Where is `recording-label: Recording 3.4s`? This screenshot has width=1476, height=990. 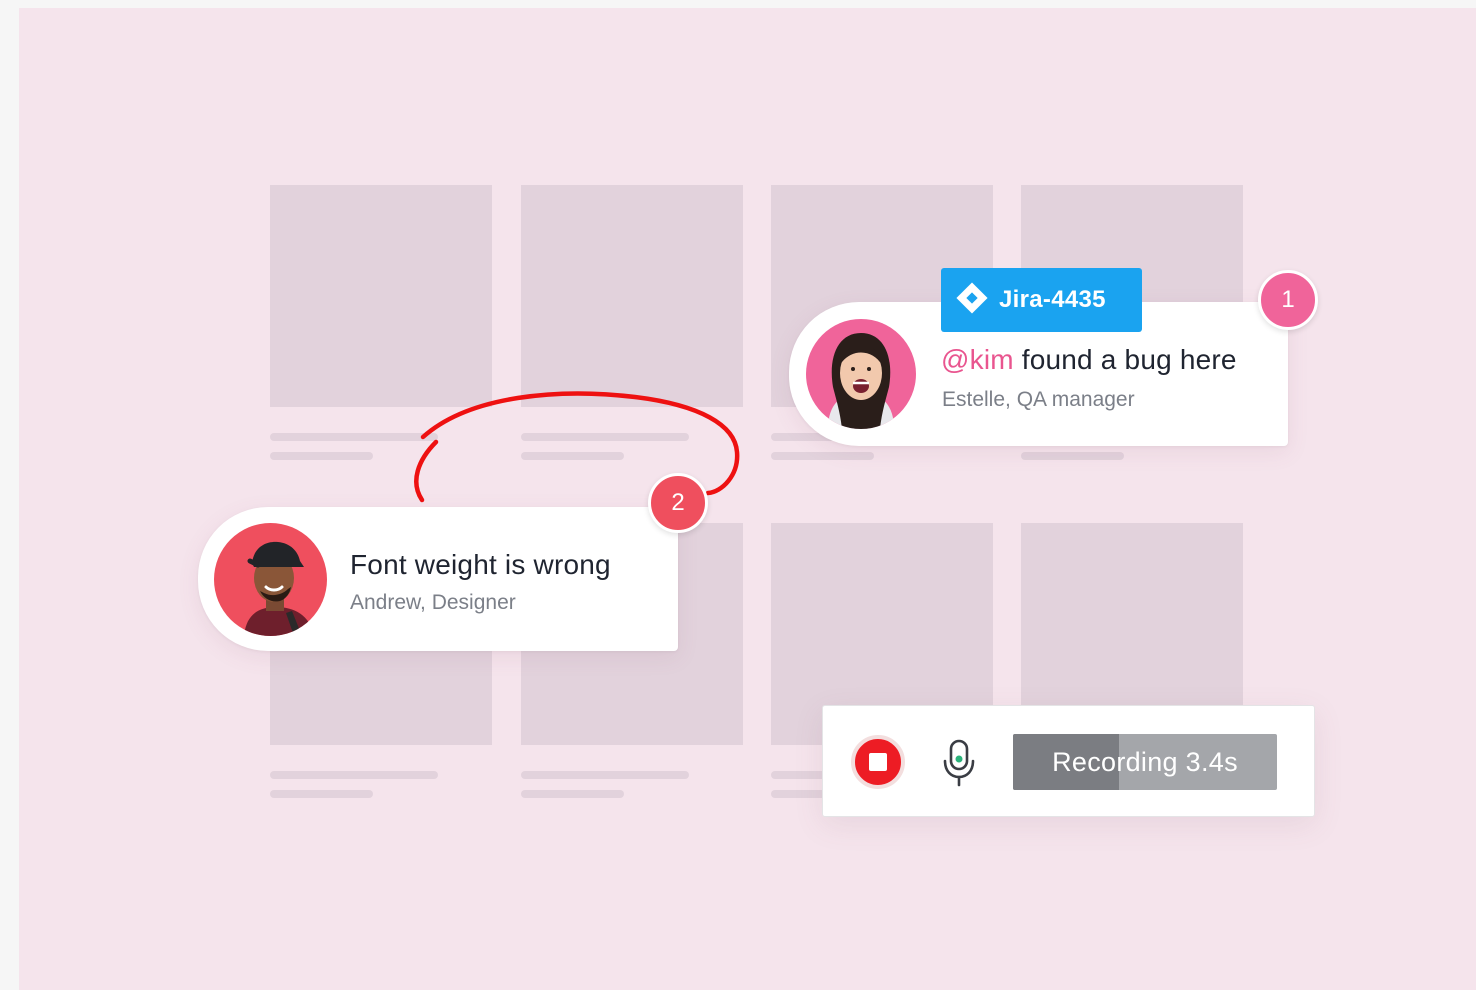 recording-label: Recording 3.4s is located at coordinates (1145, 761).